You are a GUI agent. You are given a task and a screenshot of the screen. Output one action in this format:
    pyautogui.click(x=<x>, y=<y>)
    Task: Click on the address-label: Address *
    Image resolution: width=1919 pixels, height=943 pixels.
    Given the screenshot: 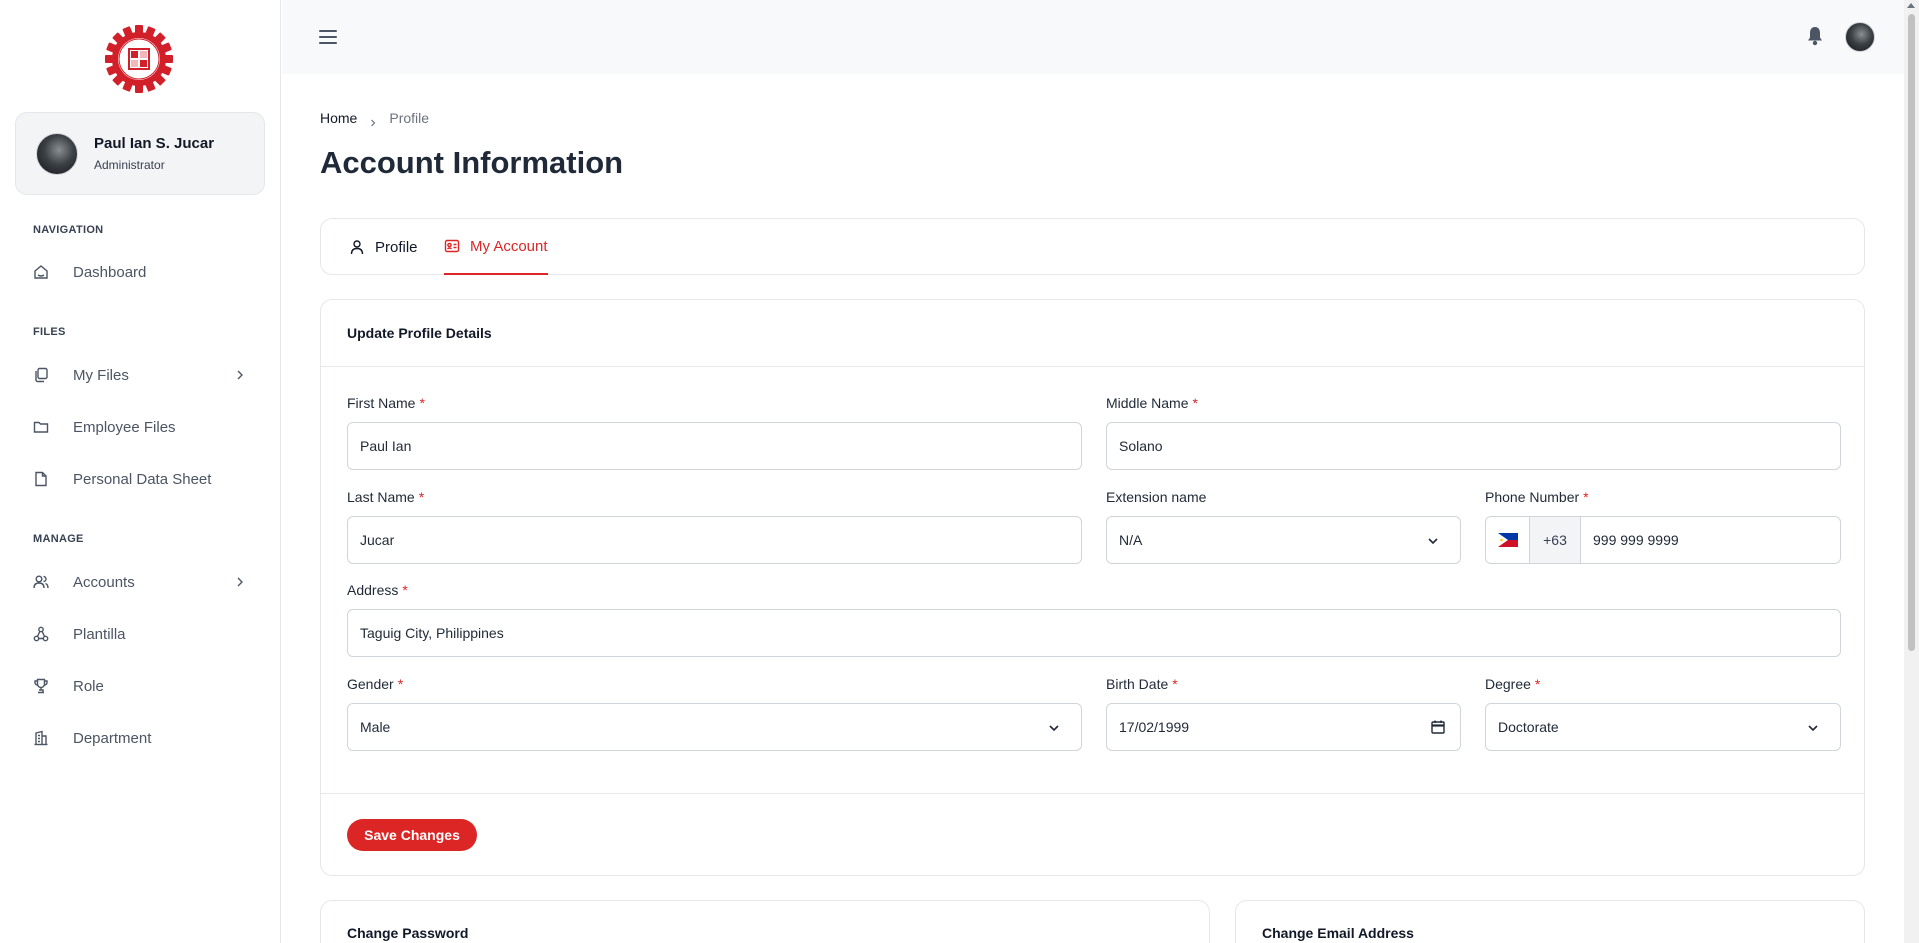 What is the action you would take?
    pyautogui.click(x=377, y=590)
    